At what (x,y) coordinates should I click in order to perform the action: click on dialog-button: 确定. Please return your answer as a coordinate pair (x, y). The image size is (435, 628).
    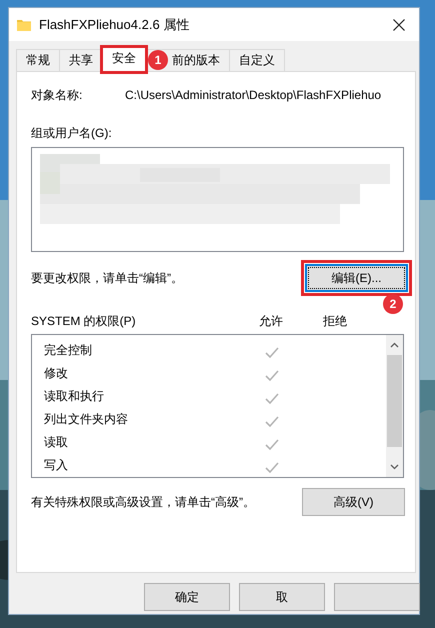
    Looking at the image, I should click on (187, 597).